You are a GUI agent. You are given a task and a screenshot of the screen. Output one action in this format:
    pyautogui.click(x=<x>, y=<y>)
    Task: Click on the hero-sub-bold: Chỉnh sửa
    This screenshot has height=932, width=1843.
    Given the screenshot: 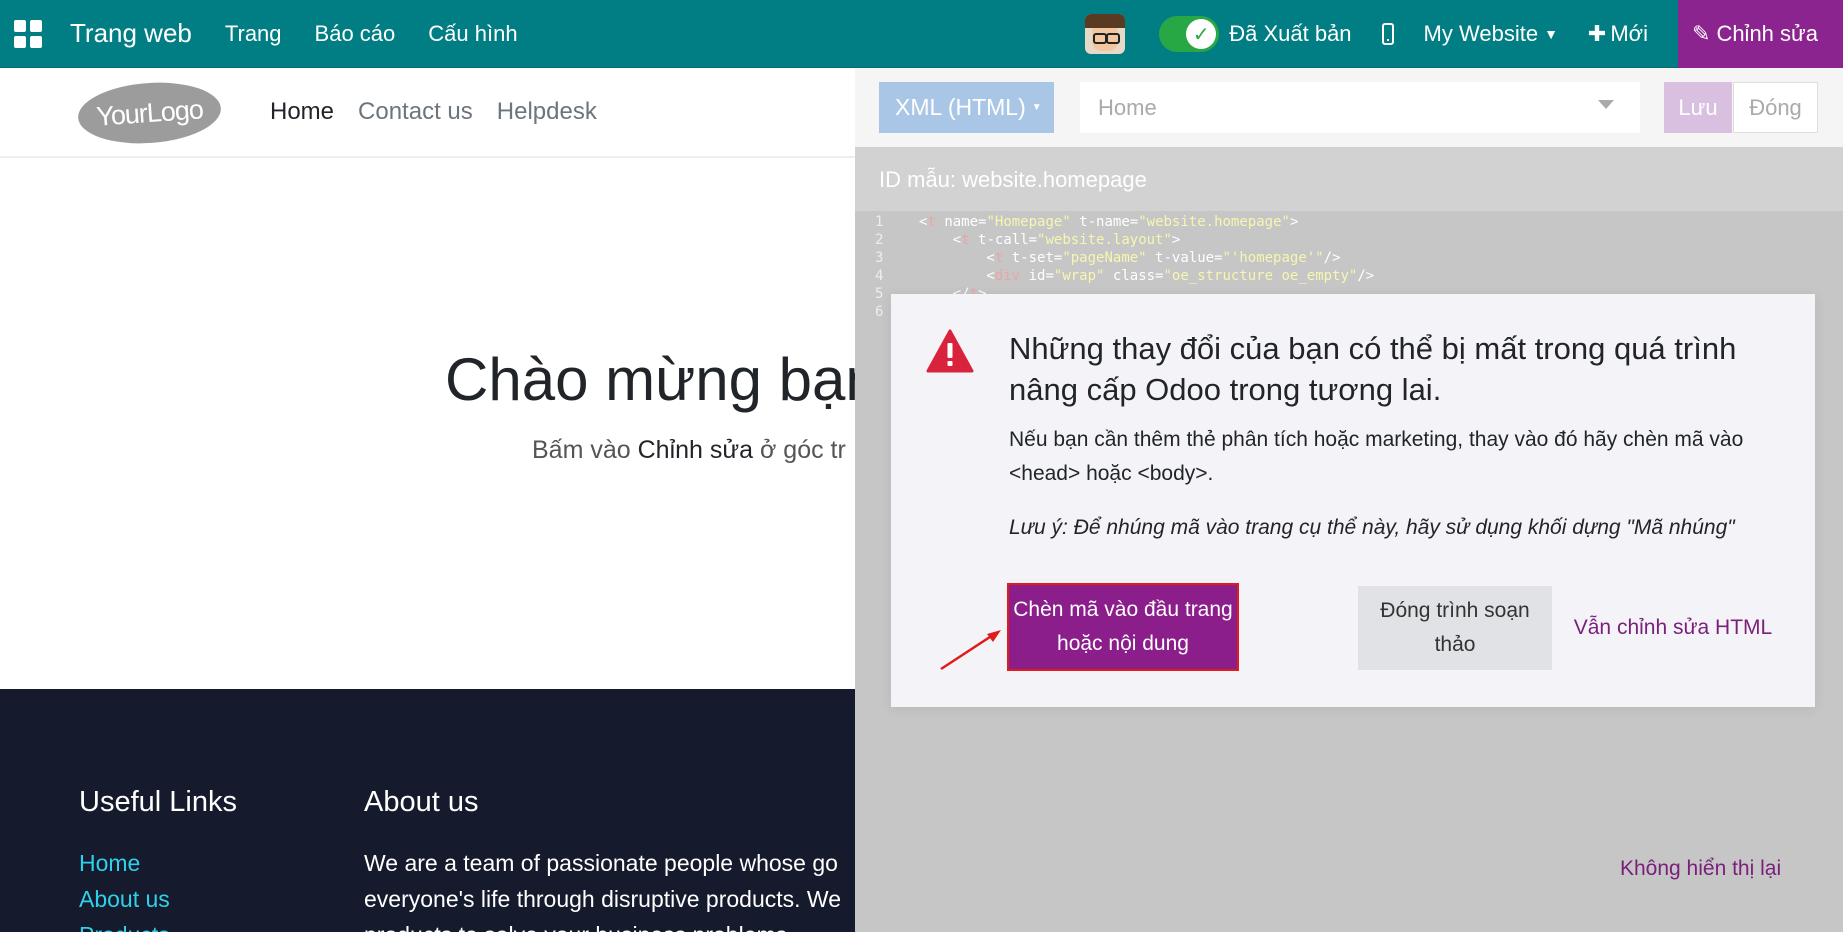 What is the action you would take?
    pyautogui.click(x=695, y=450)
    